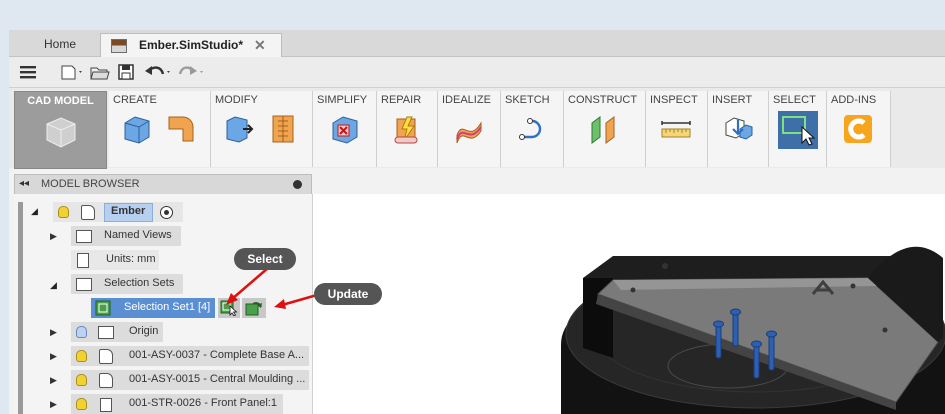 This screenshot has height=414, width=945. What do you see at coordinates (60, 101) in the screenshot?
I see `workspace-label: CAD MODEL` at bounding box center [60, 101].